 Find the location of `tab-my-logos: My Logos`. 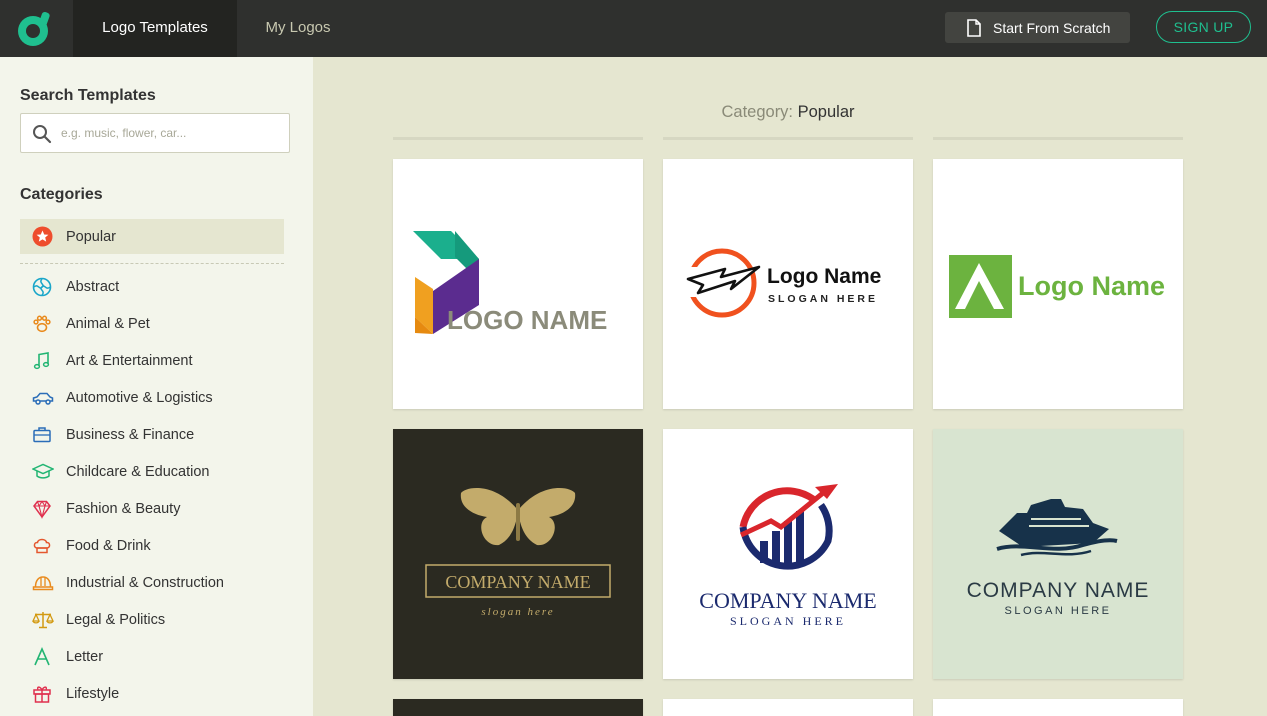

tab-my-logos: My Logos is located at coordinates (298, 28).